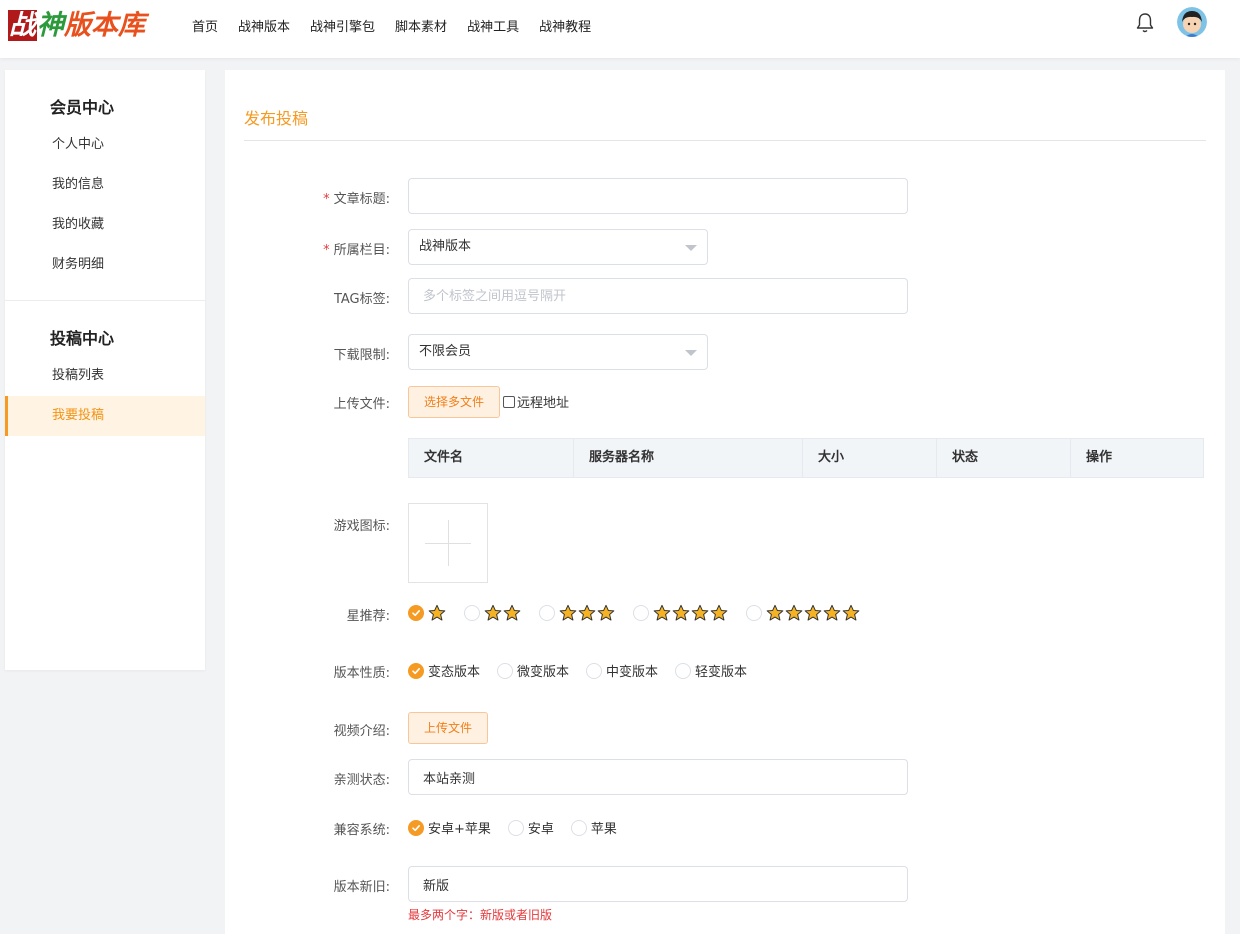  I want to click on submission-center-title: 投稿中心, so click(82, 338).